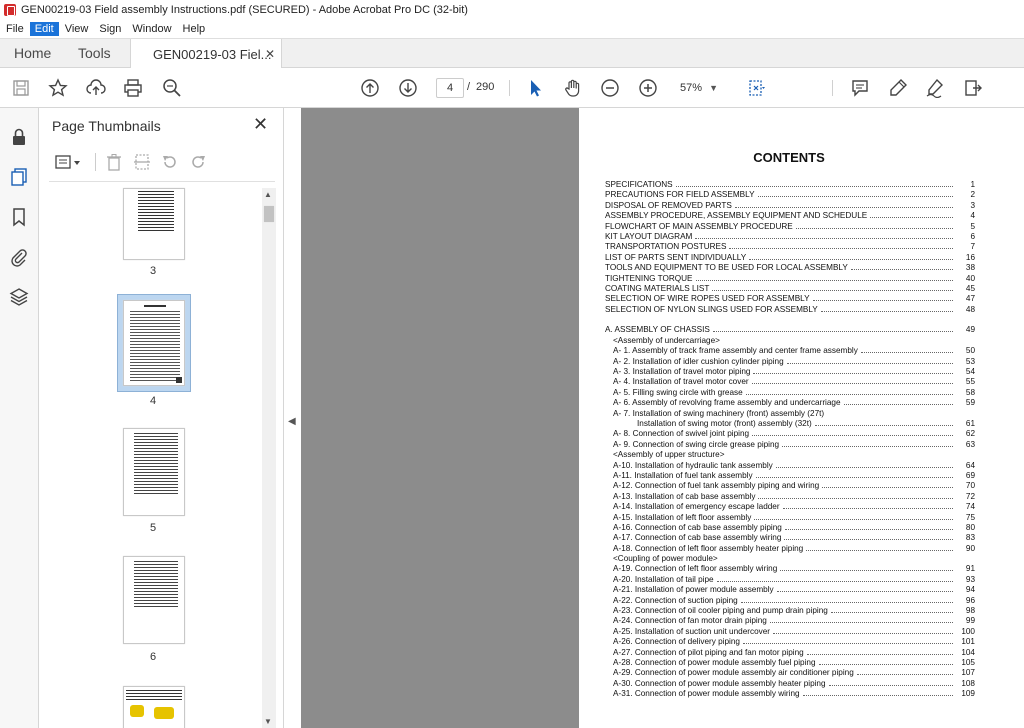 This screenshot has height=728, width=1024. Describe the element at coordinates (77, 29) in the screenshot. I see `menu-view: View` at that location.